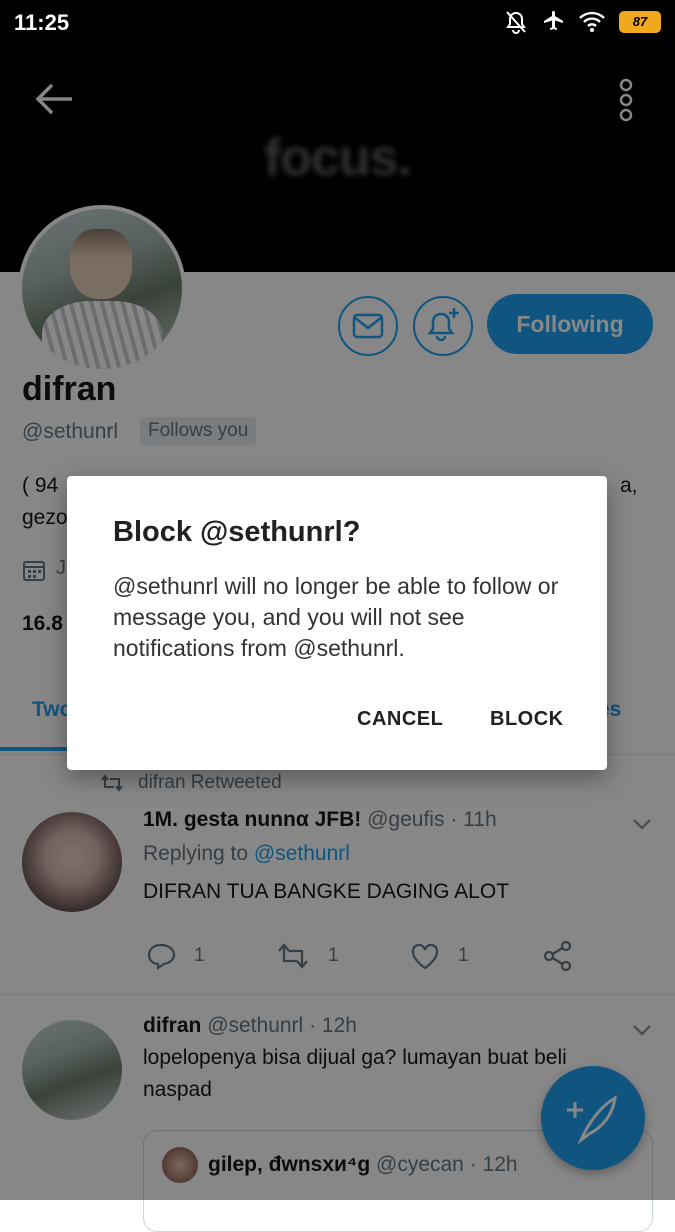 The image size is (675, 1232). I want to click on airplane-icon, so click(553, 20).